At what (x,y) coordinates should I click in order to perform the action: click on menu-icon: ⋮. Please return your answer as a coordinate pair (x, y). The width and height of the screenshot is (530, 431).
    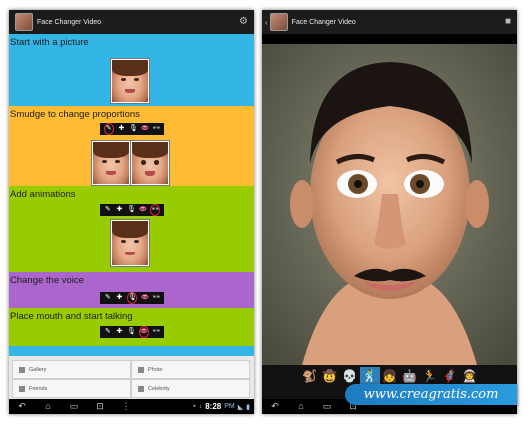
    Looking at the image, I should click on (126, 406).